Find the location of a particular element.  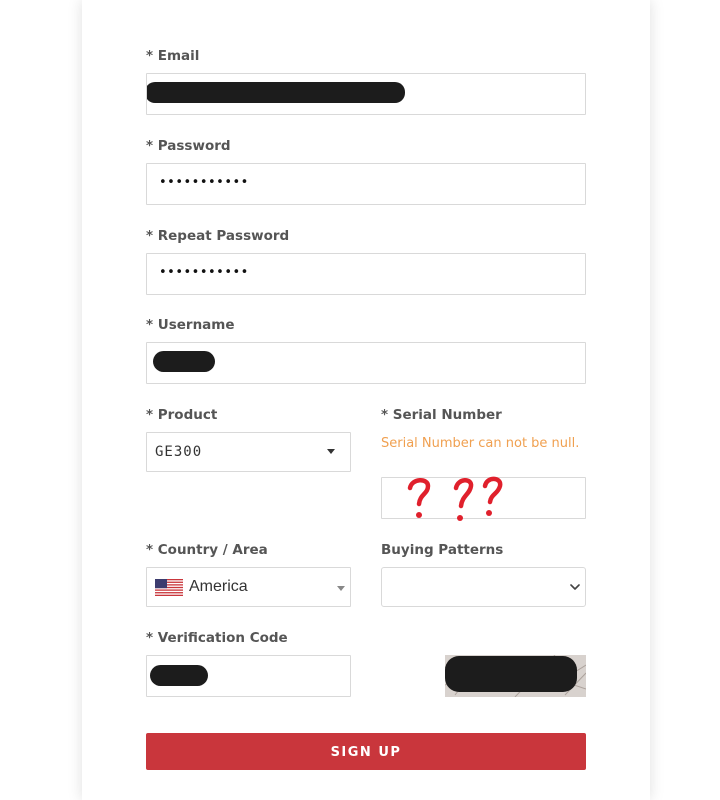

serial-number-label: * Serial Number is located at coordinates (441, 415).